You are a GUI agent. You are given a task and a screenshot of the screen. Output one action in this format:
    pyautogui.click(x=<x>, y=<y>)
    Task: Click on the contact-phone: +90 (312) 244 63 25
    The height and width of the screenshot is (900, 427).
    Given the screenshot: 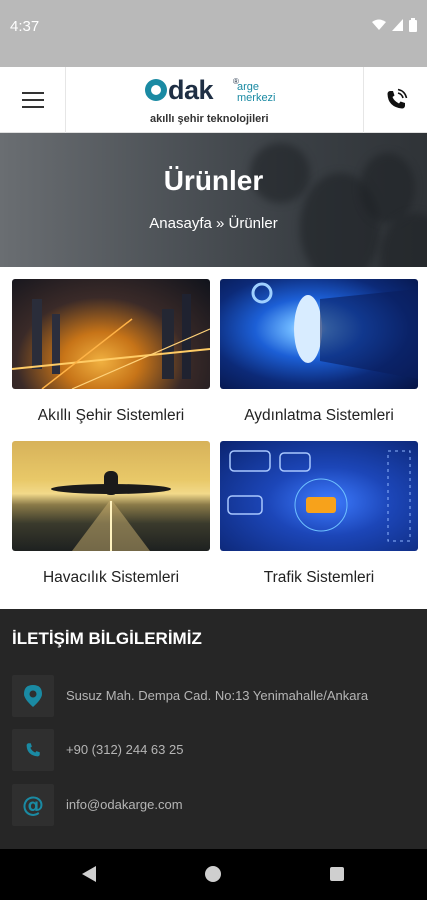 What is the action you would take?
    pyautogui.click(x=212, y=750)
    